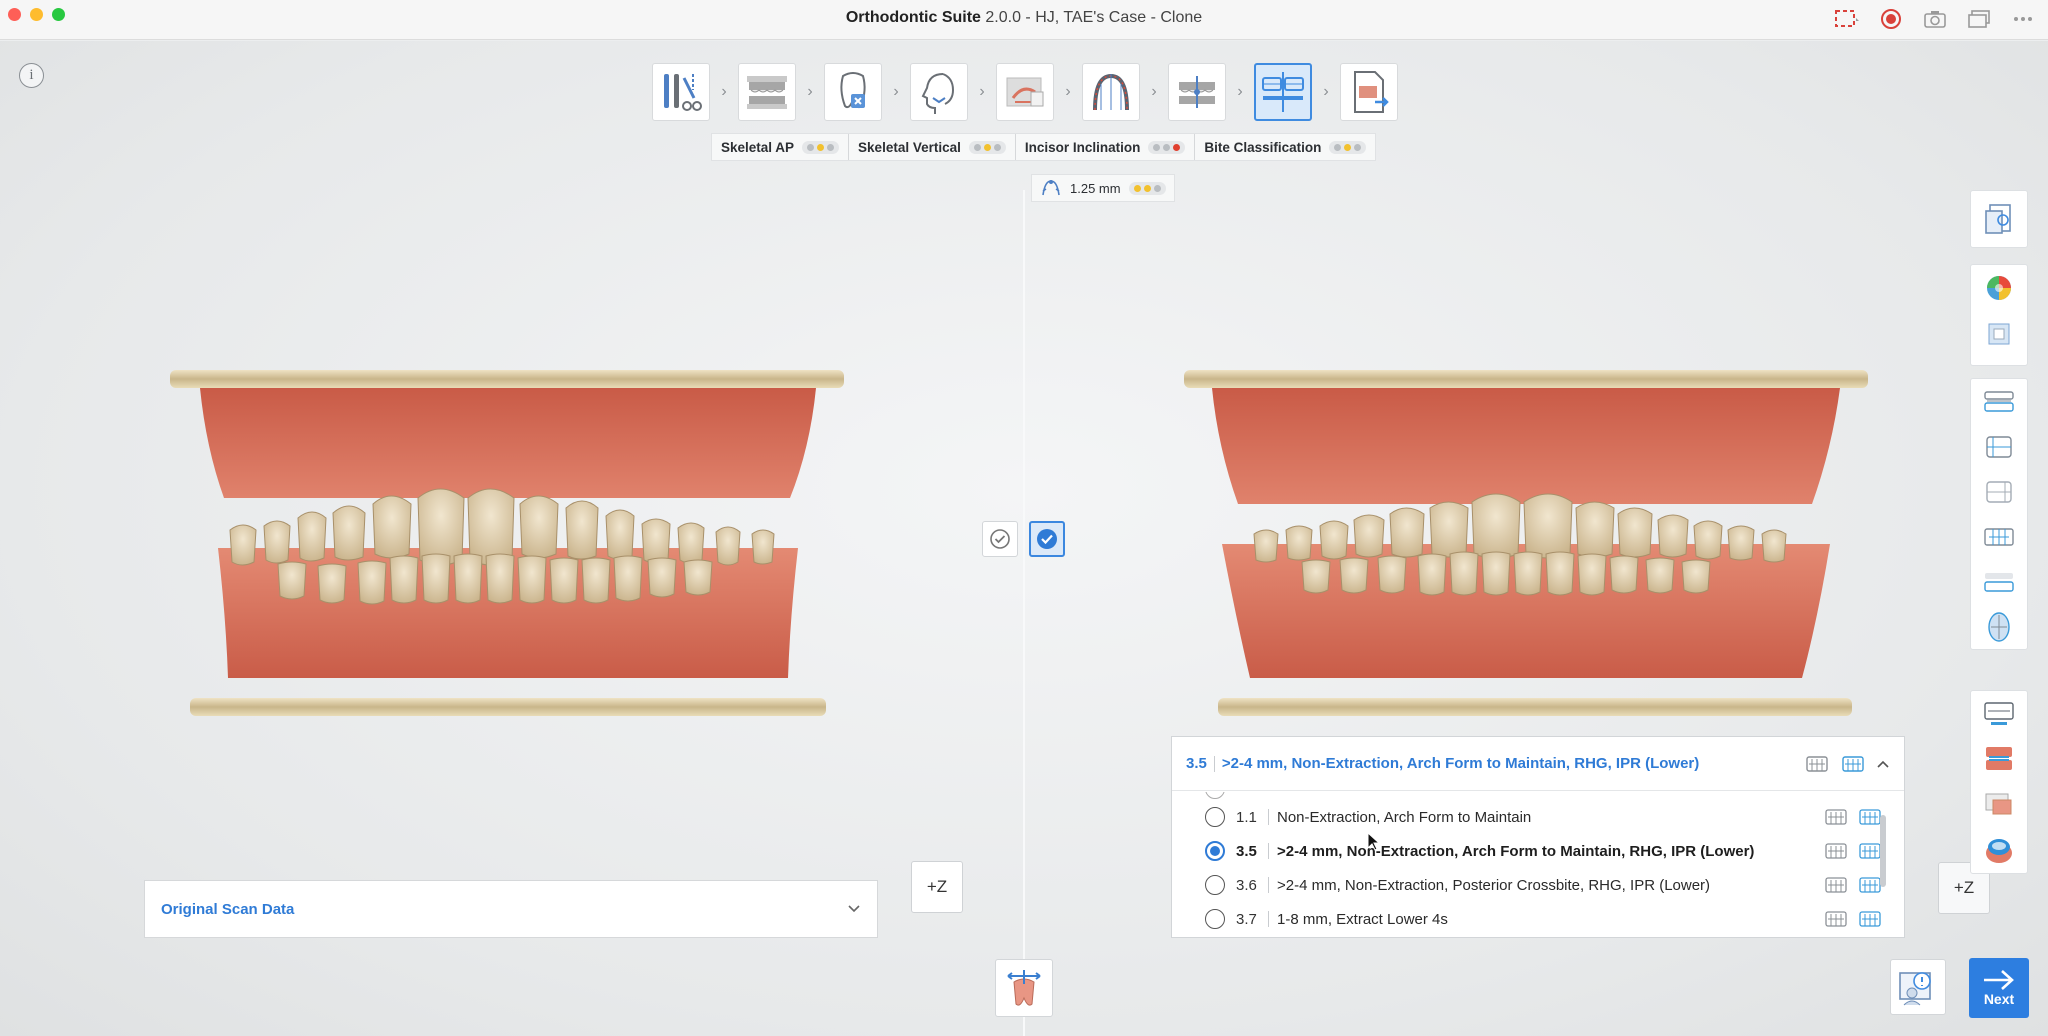 The height and width of the screenshot is (1036, 2048). I want to click on tools-icon, so click(683, 92).